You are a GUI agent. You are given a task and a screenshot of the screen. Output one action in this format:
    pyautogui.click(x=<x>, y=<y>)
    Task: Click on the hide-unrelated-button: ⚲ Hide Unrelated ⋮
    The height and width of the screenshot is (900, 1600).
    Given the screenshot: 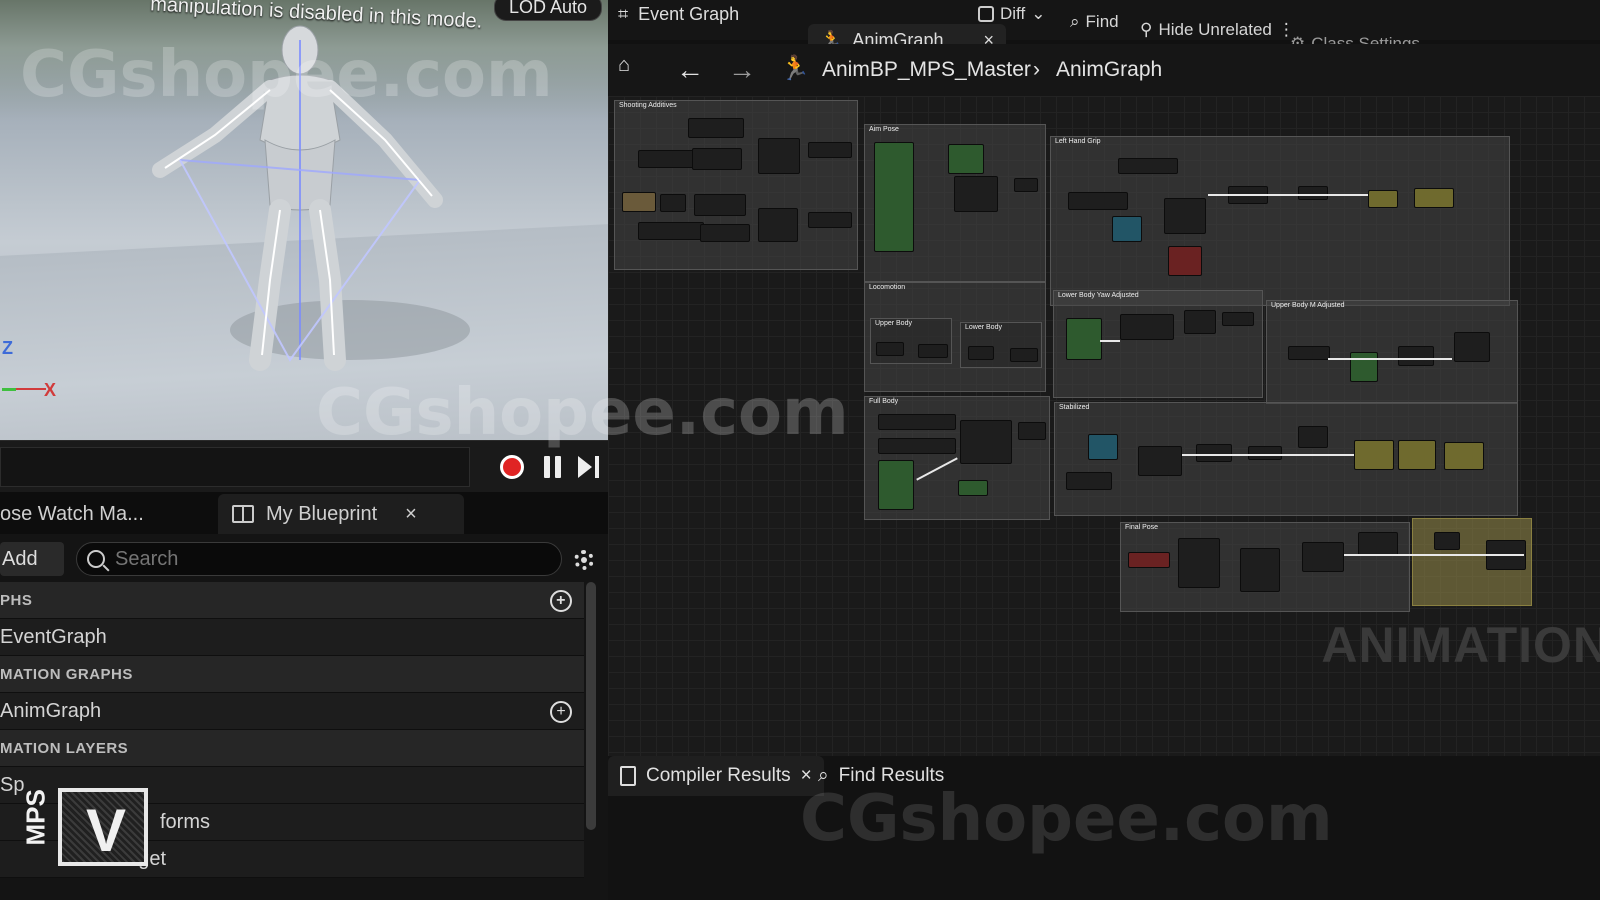 What is the action you would take?
    pyautogui.click(x=1217, y=30)
    